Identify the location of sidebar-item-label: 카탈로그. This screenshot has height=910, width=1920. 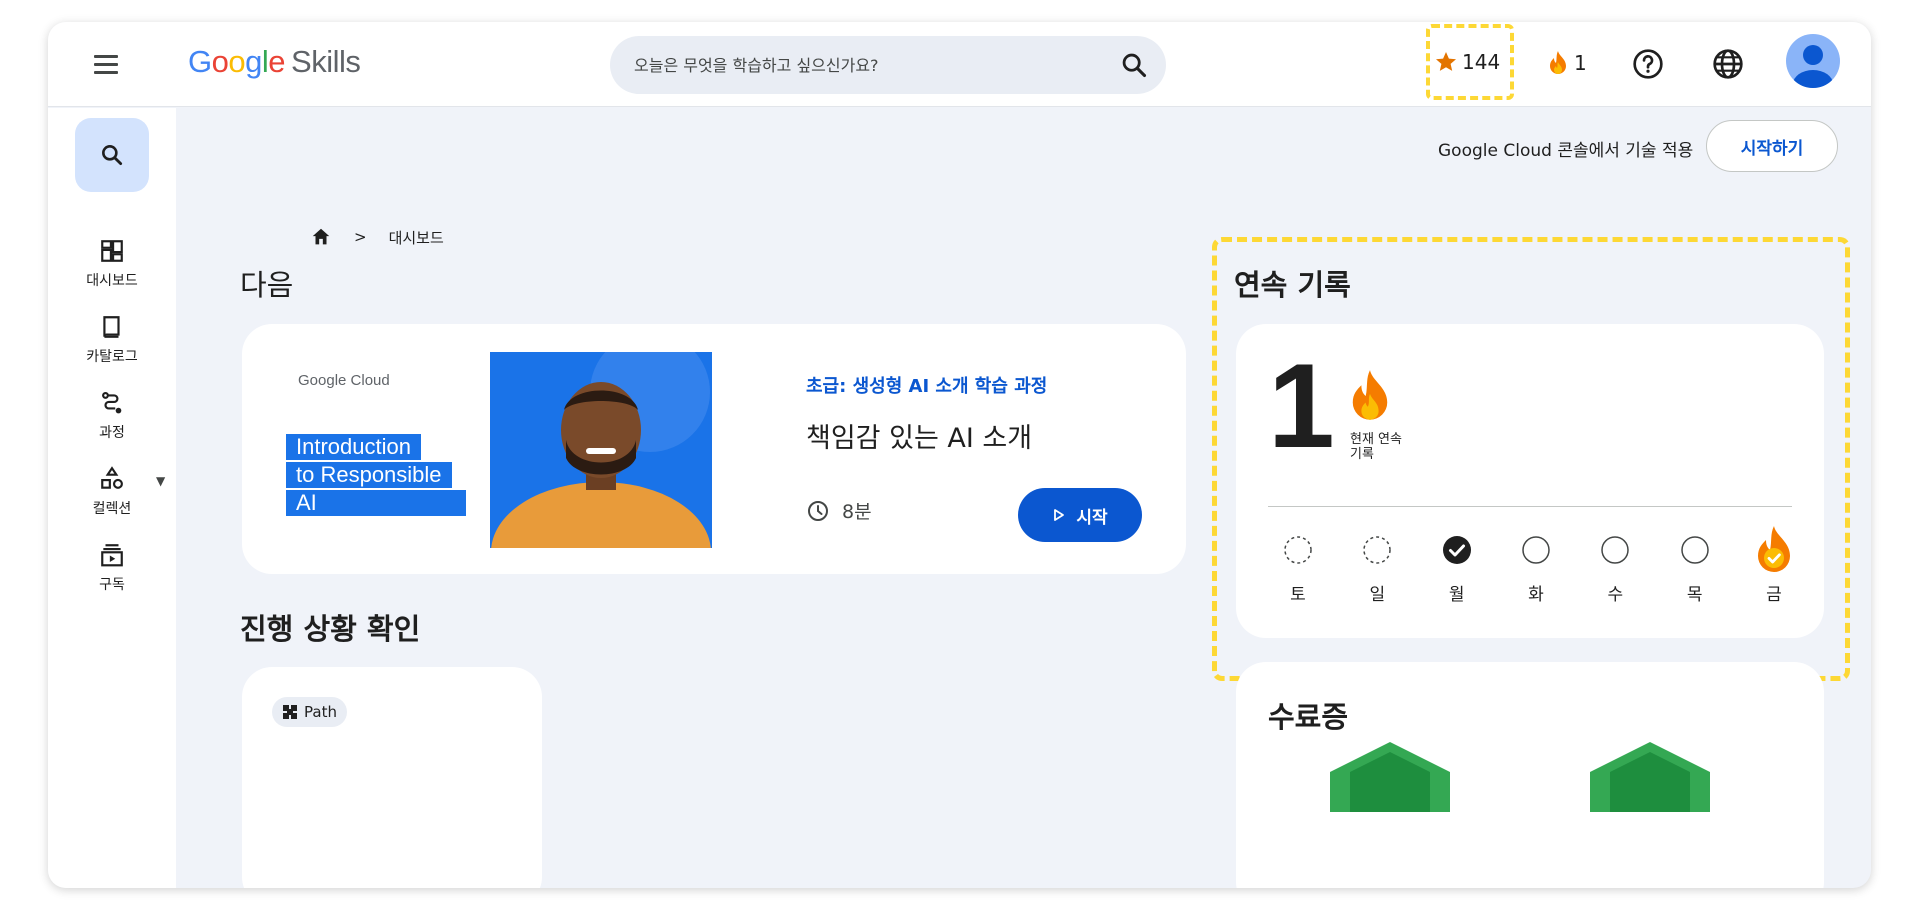
(112, 357).